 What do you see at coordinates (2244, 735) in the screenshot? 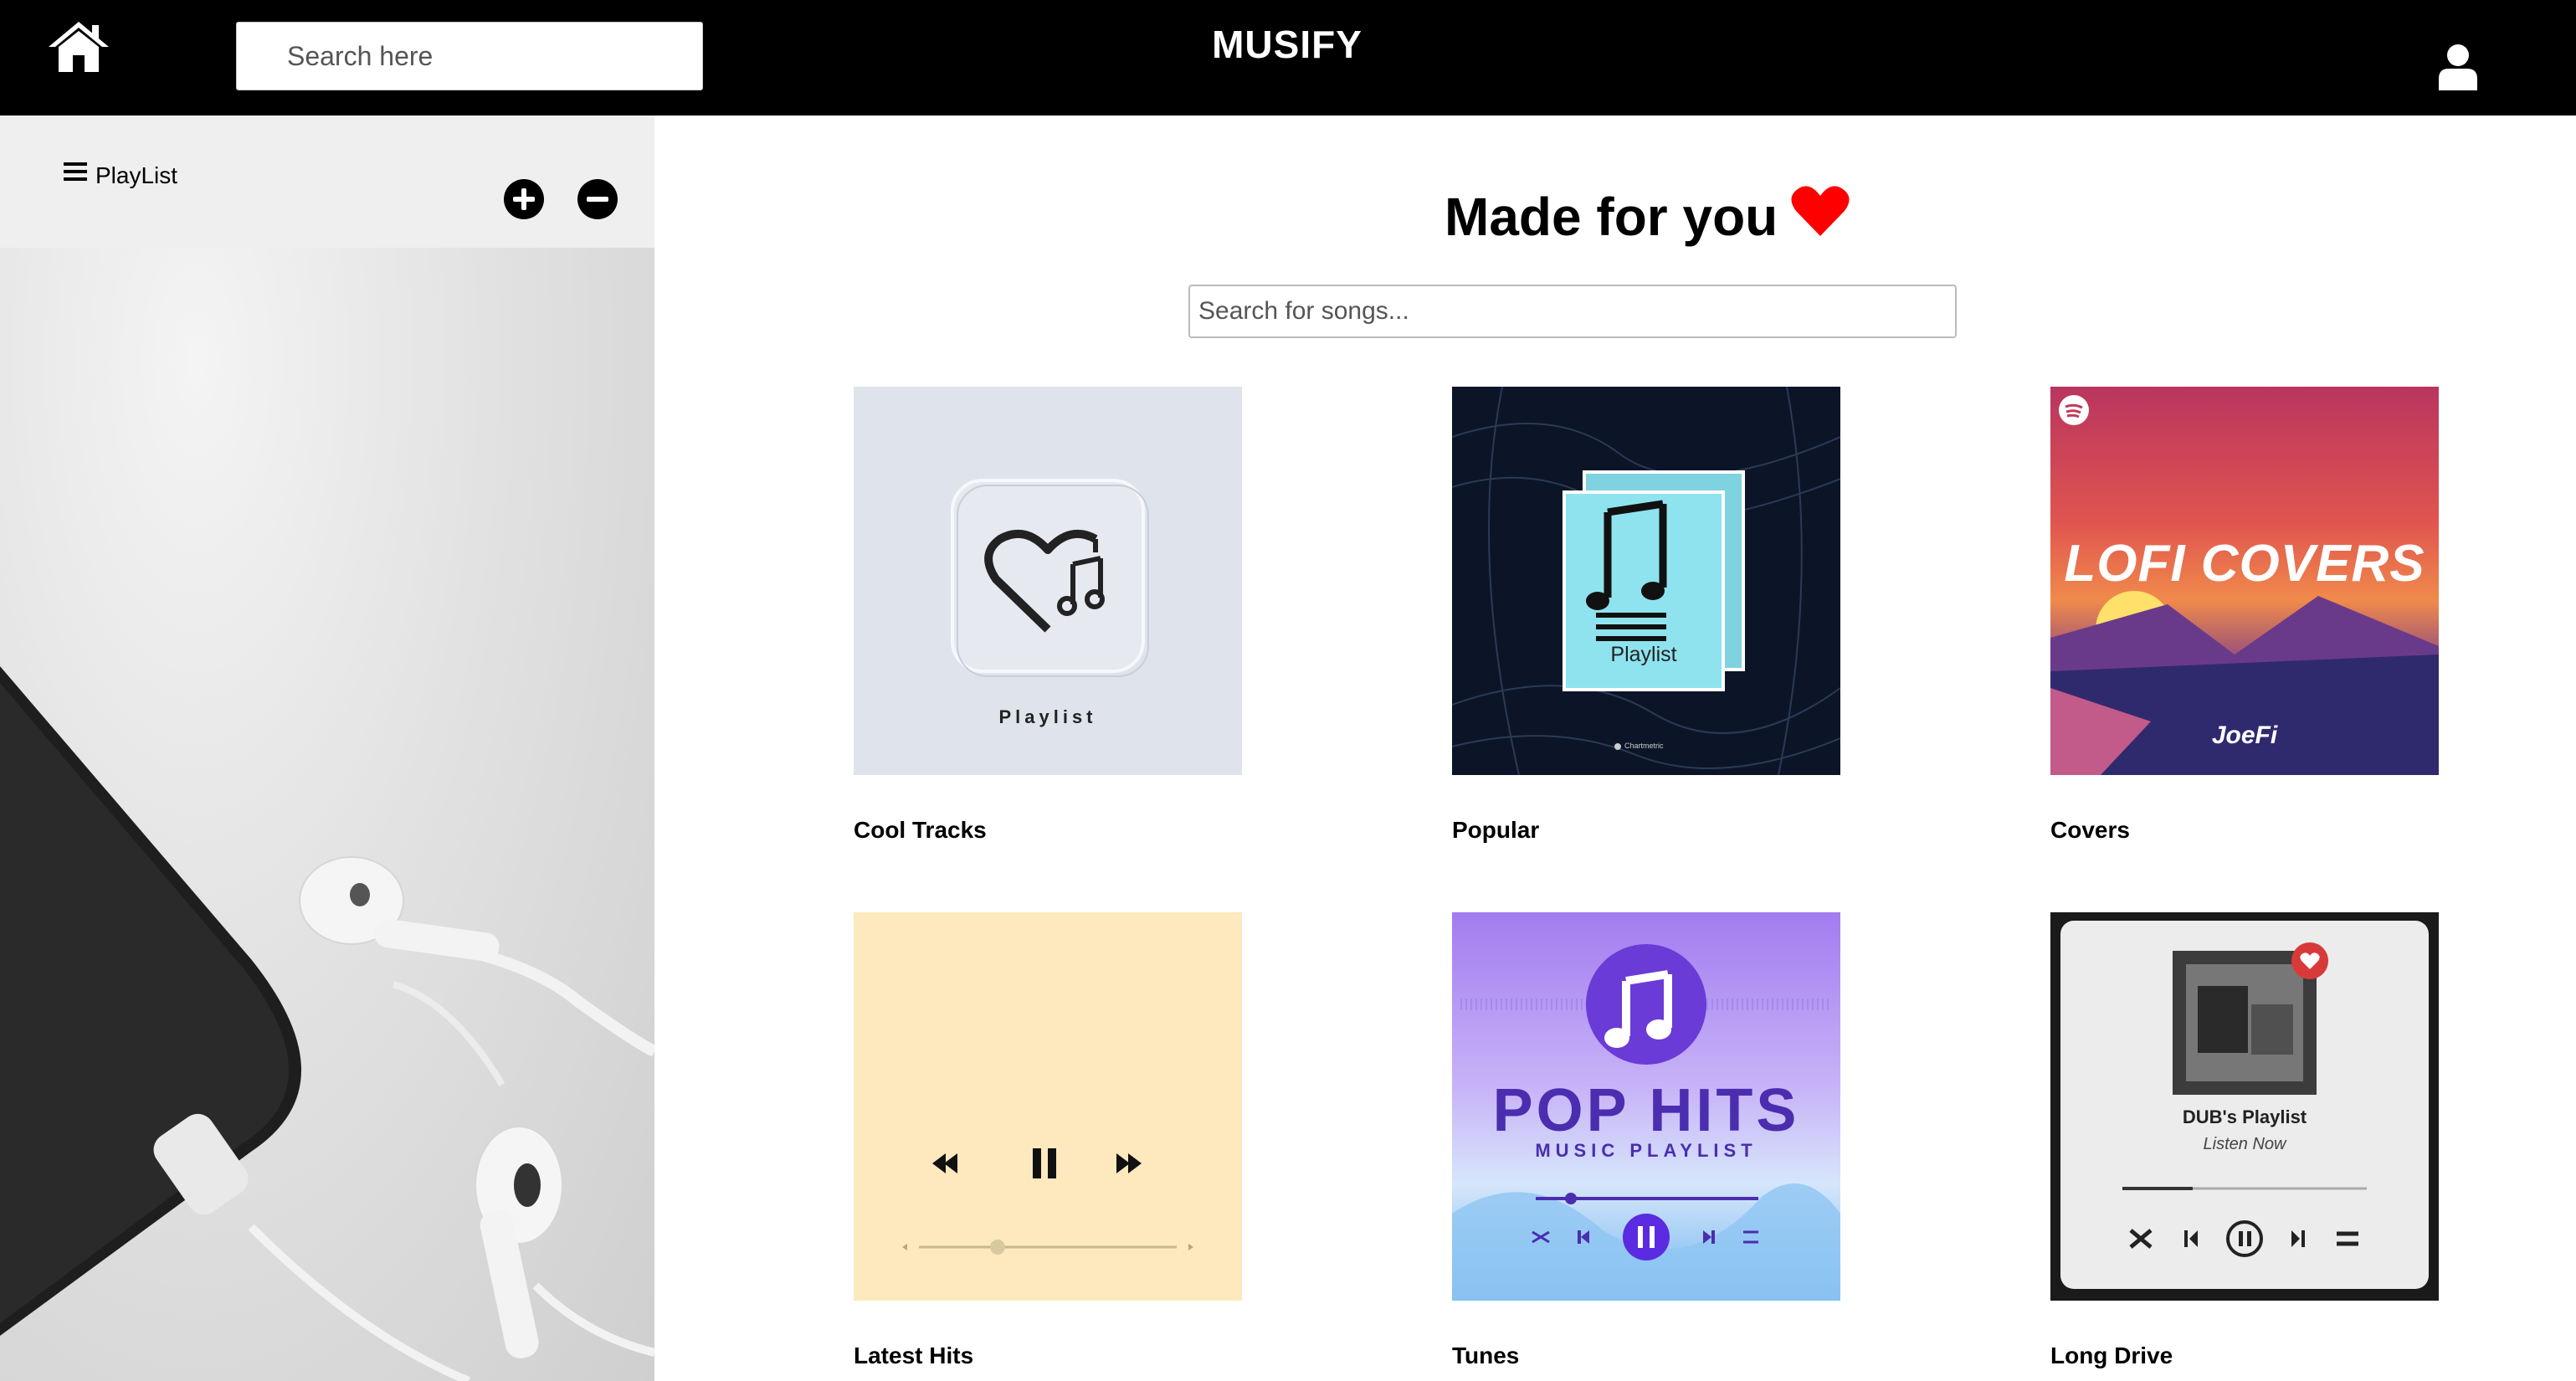
I see `cover-subtext: JoeFi` at bounding box center [2244, 735].